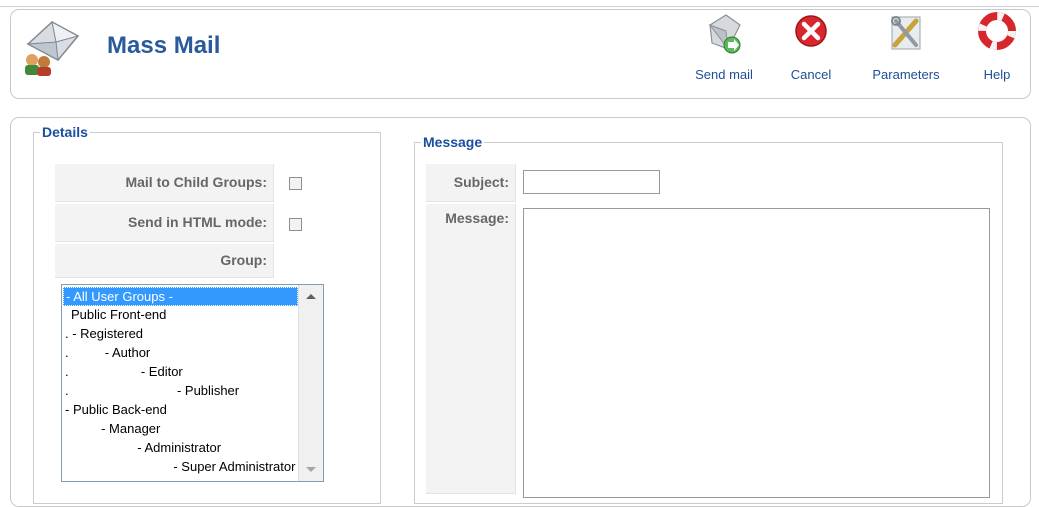 This screenshot has width=1039, height=507. Describe the element at coordinates (52, 48) in the screenshot. I see `mass-mail-icon` at that location.